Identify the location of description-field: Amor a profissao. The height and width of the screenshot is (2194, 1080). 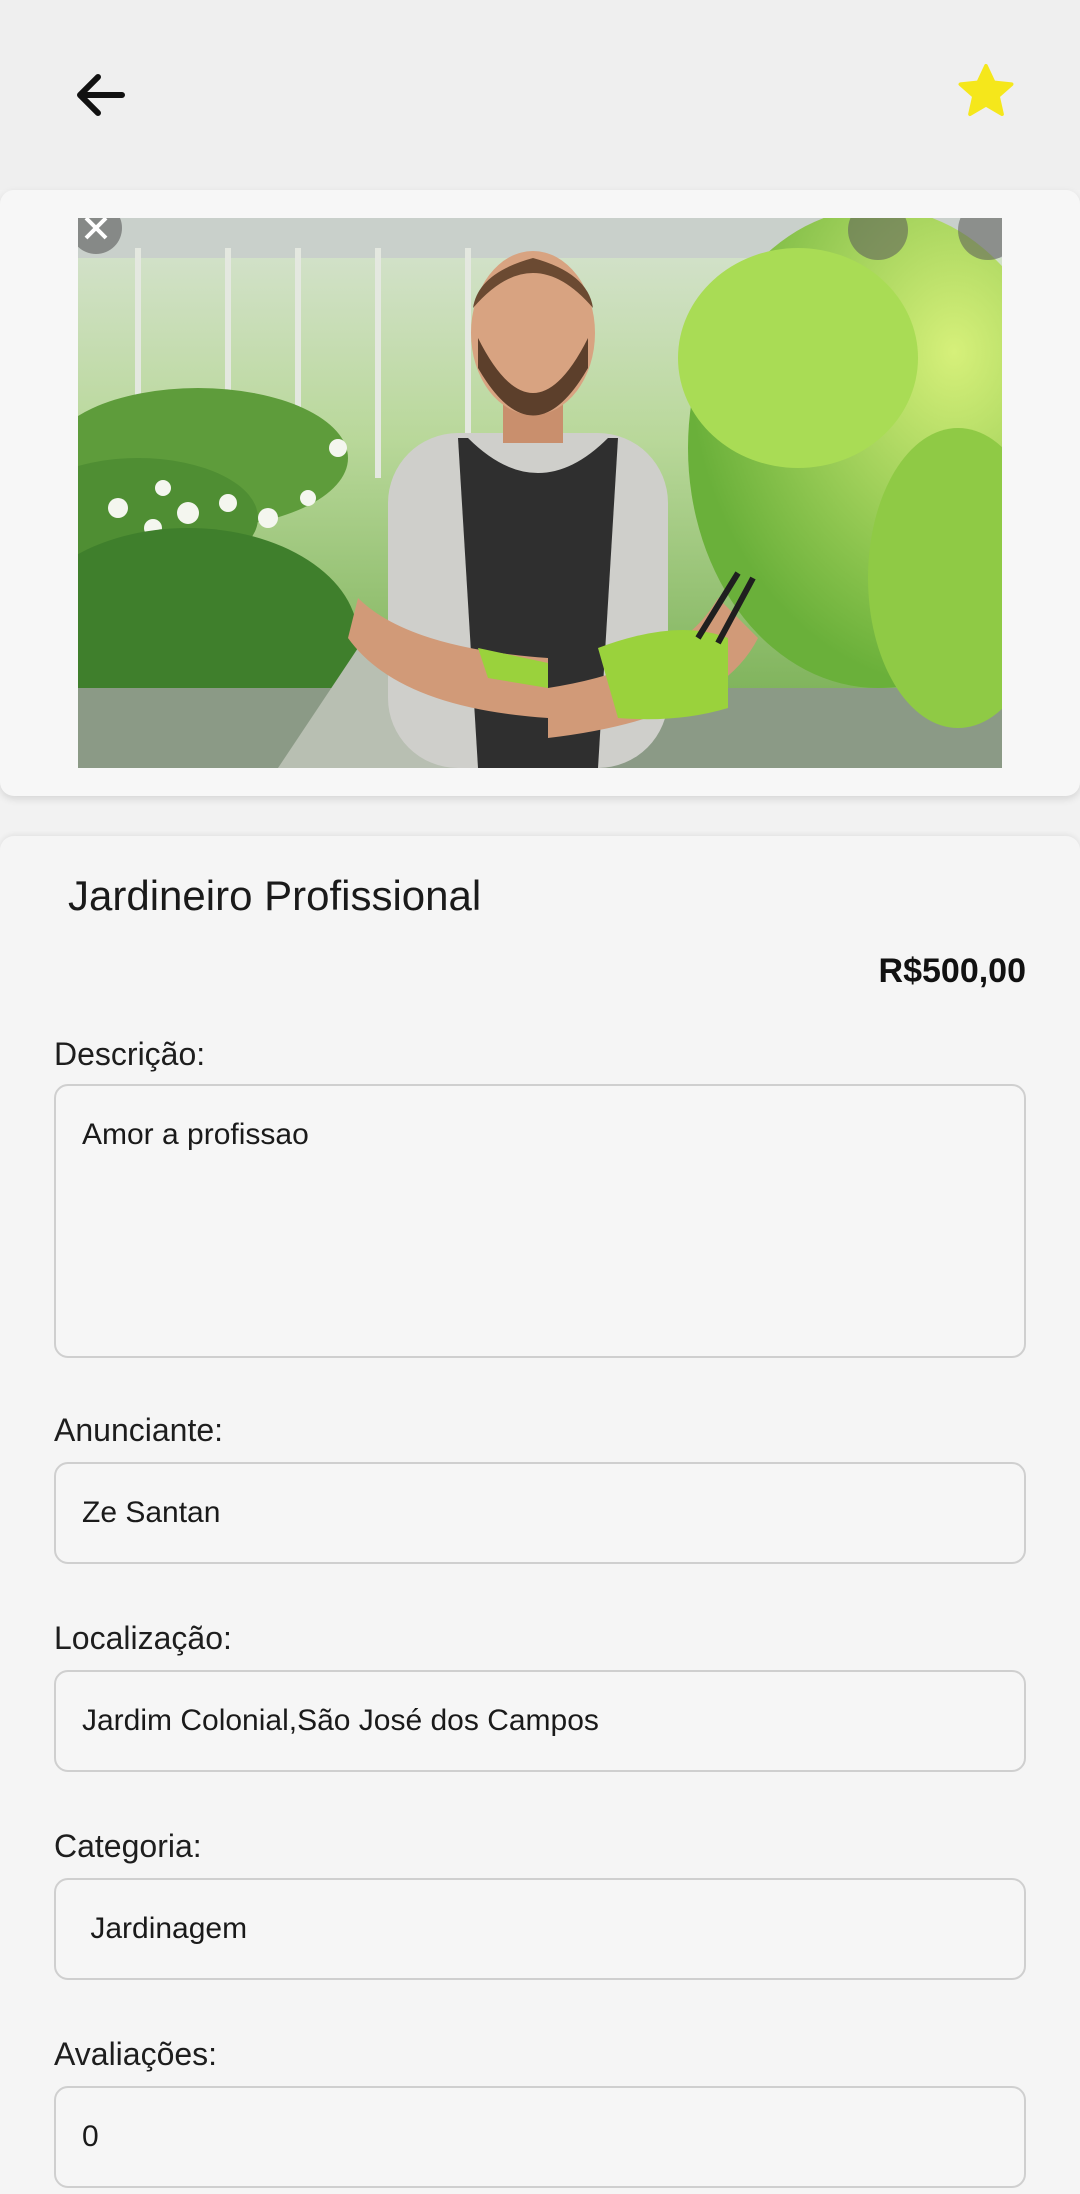
(540, 1221).